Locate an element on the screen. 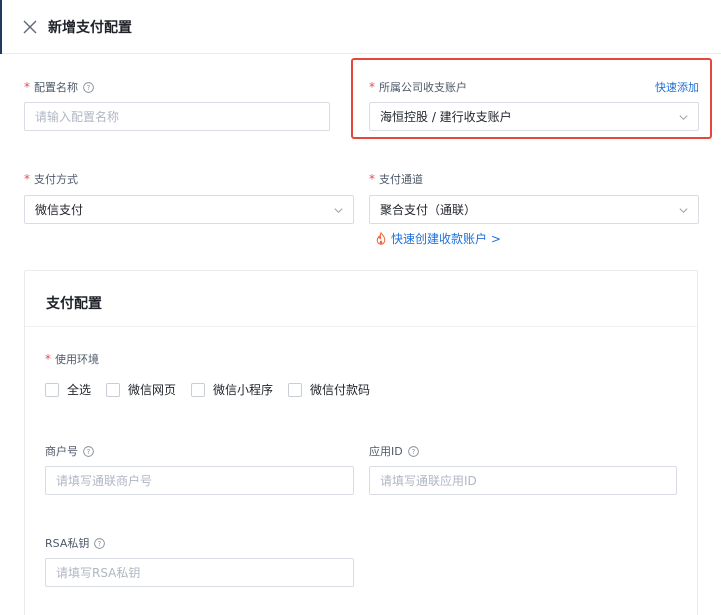 The image size is (721, 615). pay-method-label-text: 支付方式 is located at coordinates (56, 179).